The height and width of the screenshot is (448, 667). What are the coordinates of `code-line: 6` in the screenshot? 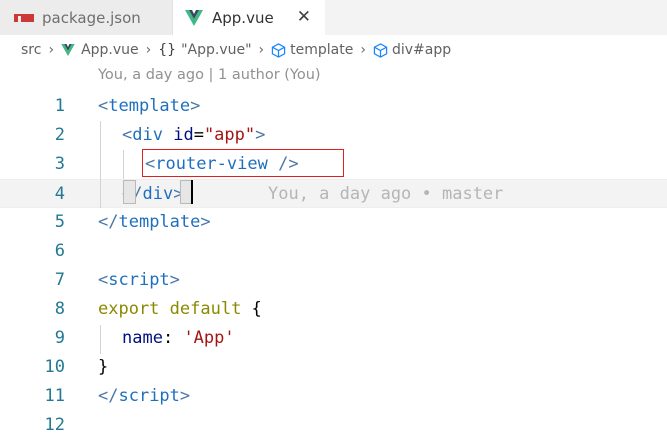 It's located at (333, 251).